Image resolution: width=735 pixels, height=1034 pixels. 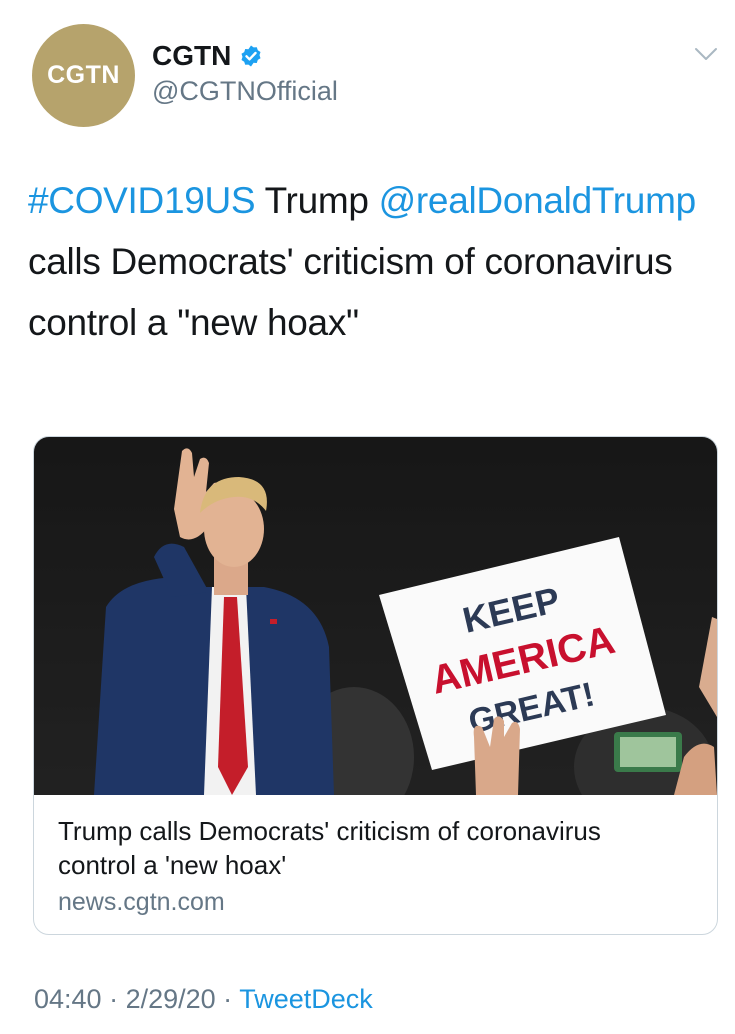 I want to click on tweet-source-link: TweetDeck, so click(x=306, y=999).